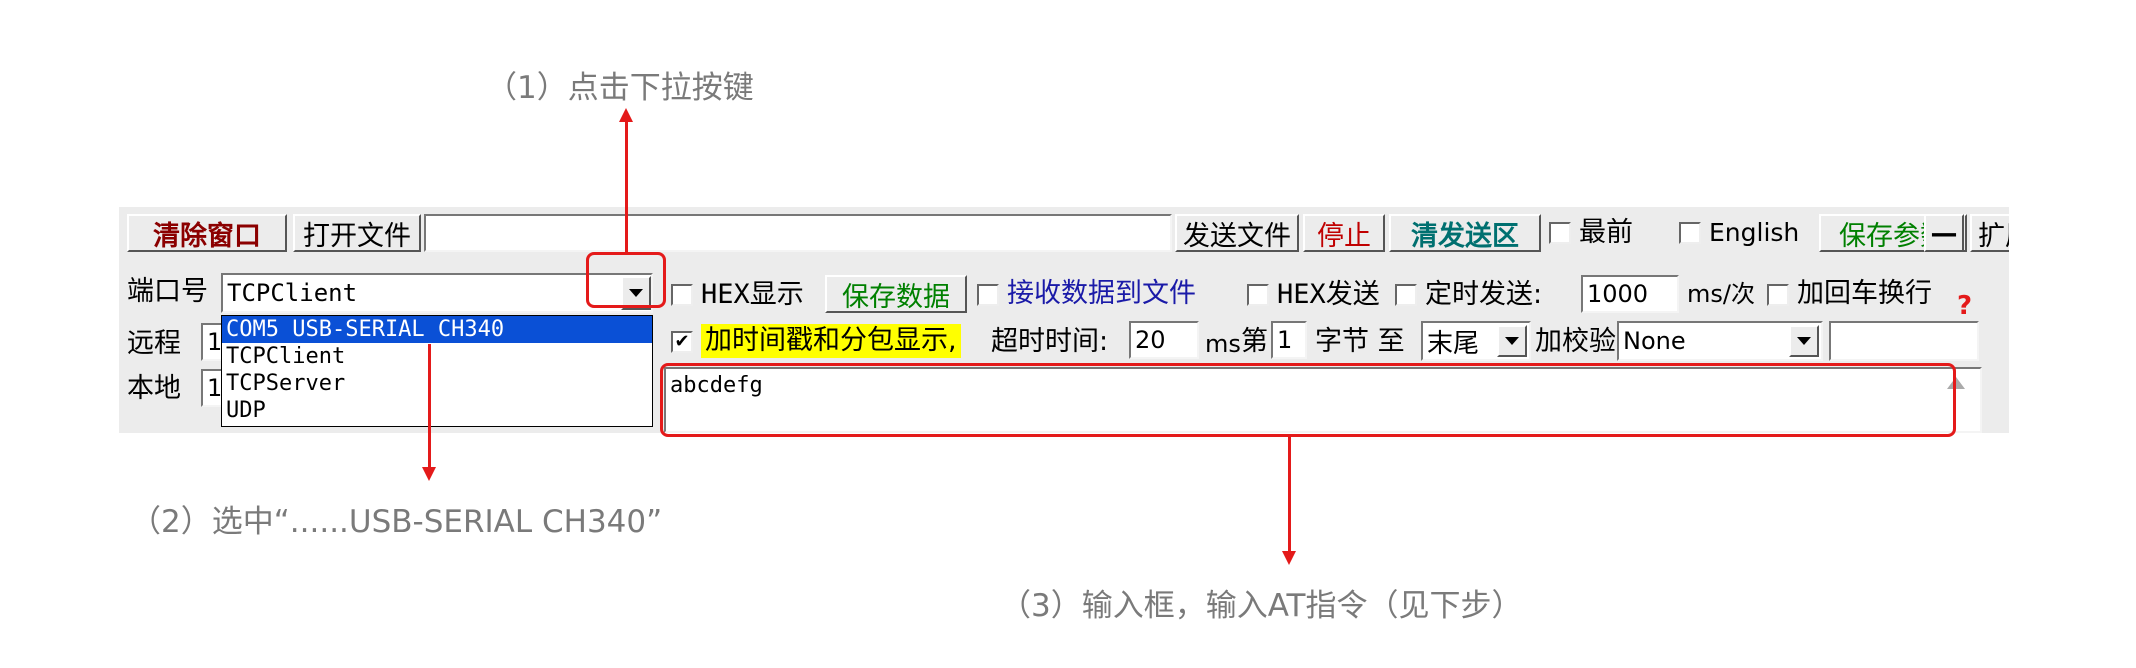  I want to click on checksum-selected-value: None, so click(1654, 341).